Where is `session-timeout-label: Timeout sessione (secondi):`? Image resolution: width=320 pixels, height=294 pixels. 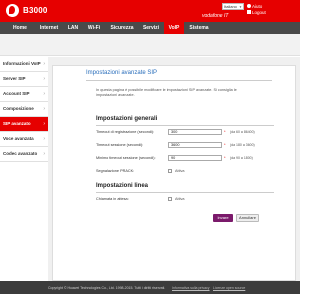
session-timeout-label: Timeout sessione (secondi): is located at coordinates (120, 145).